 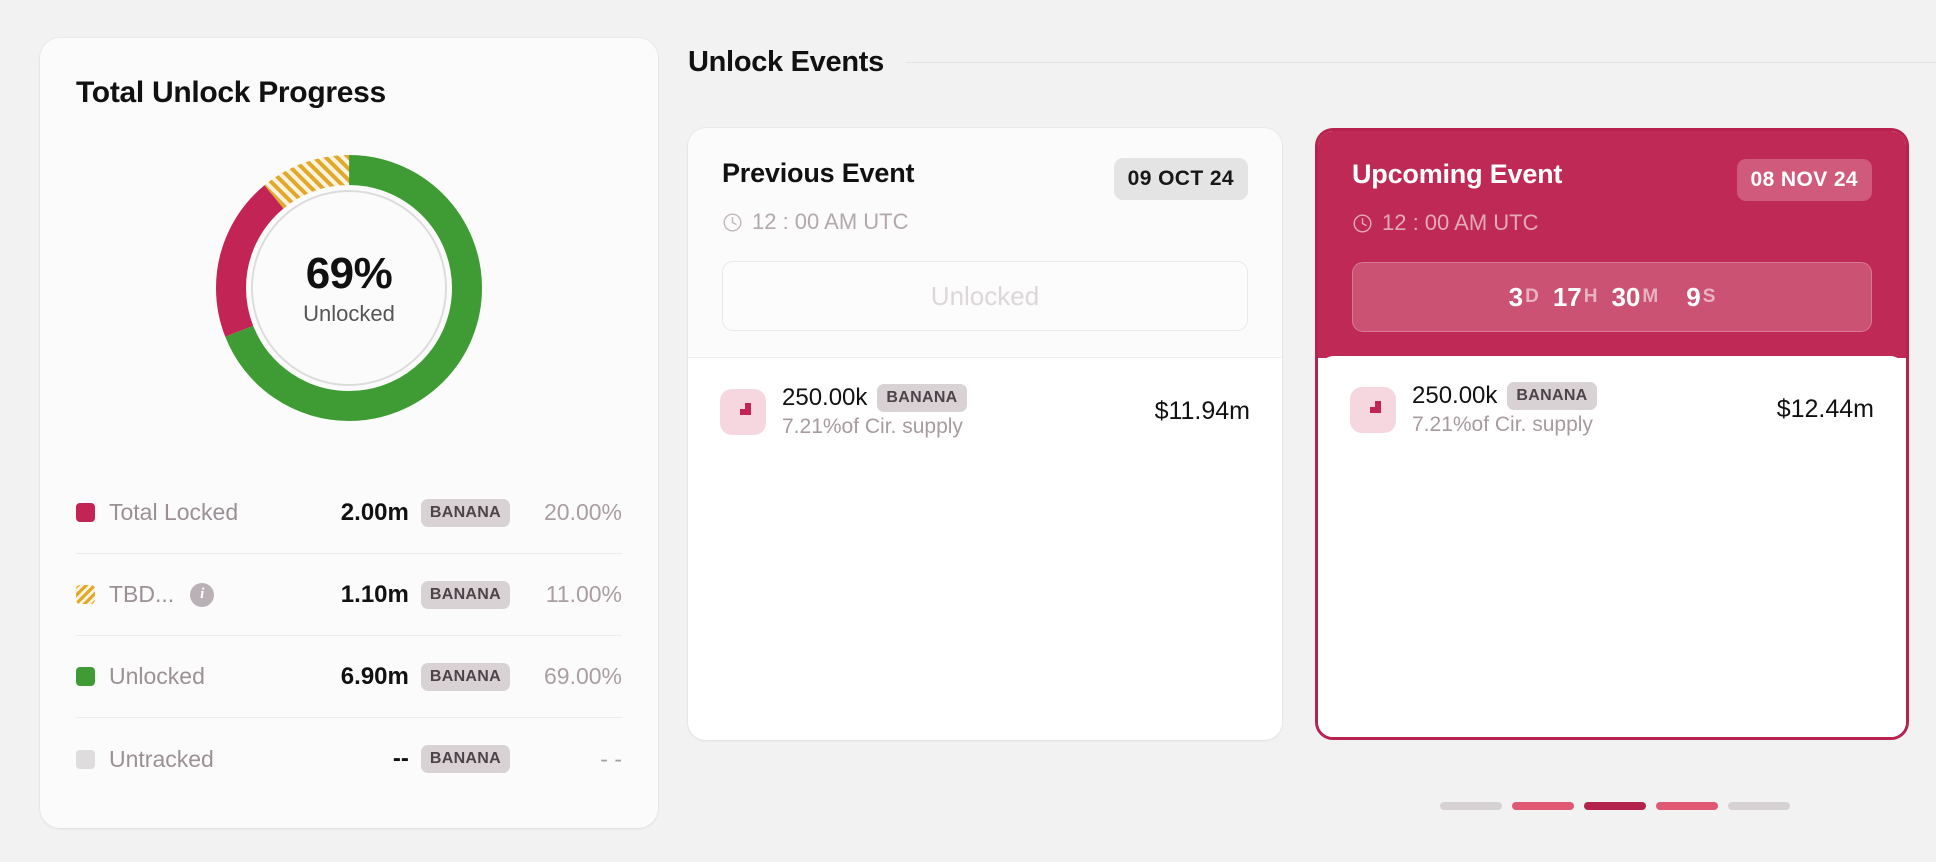 I want to click on countdown-seconds: 9, so click(x=1693, y=296).